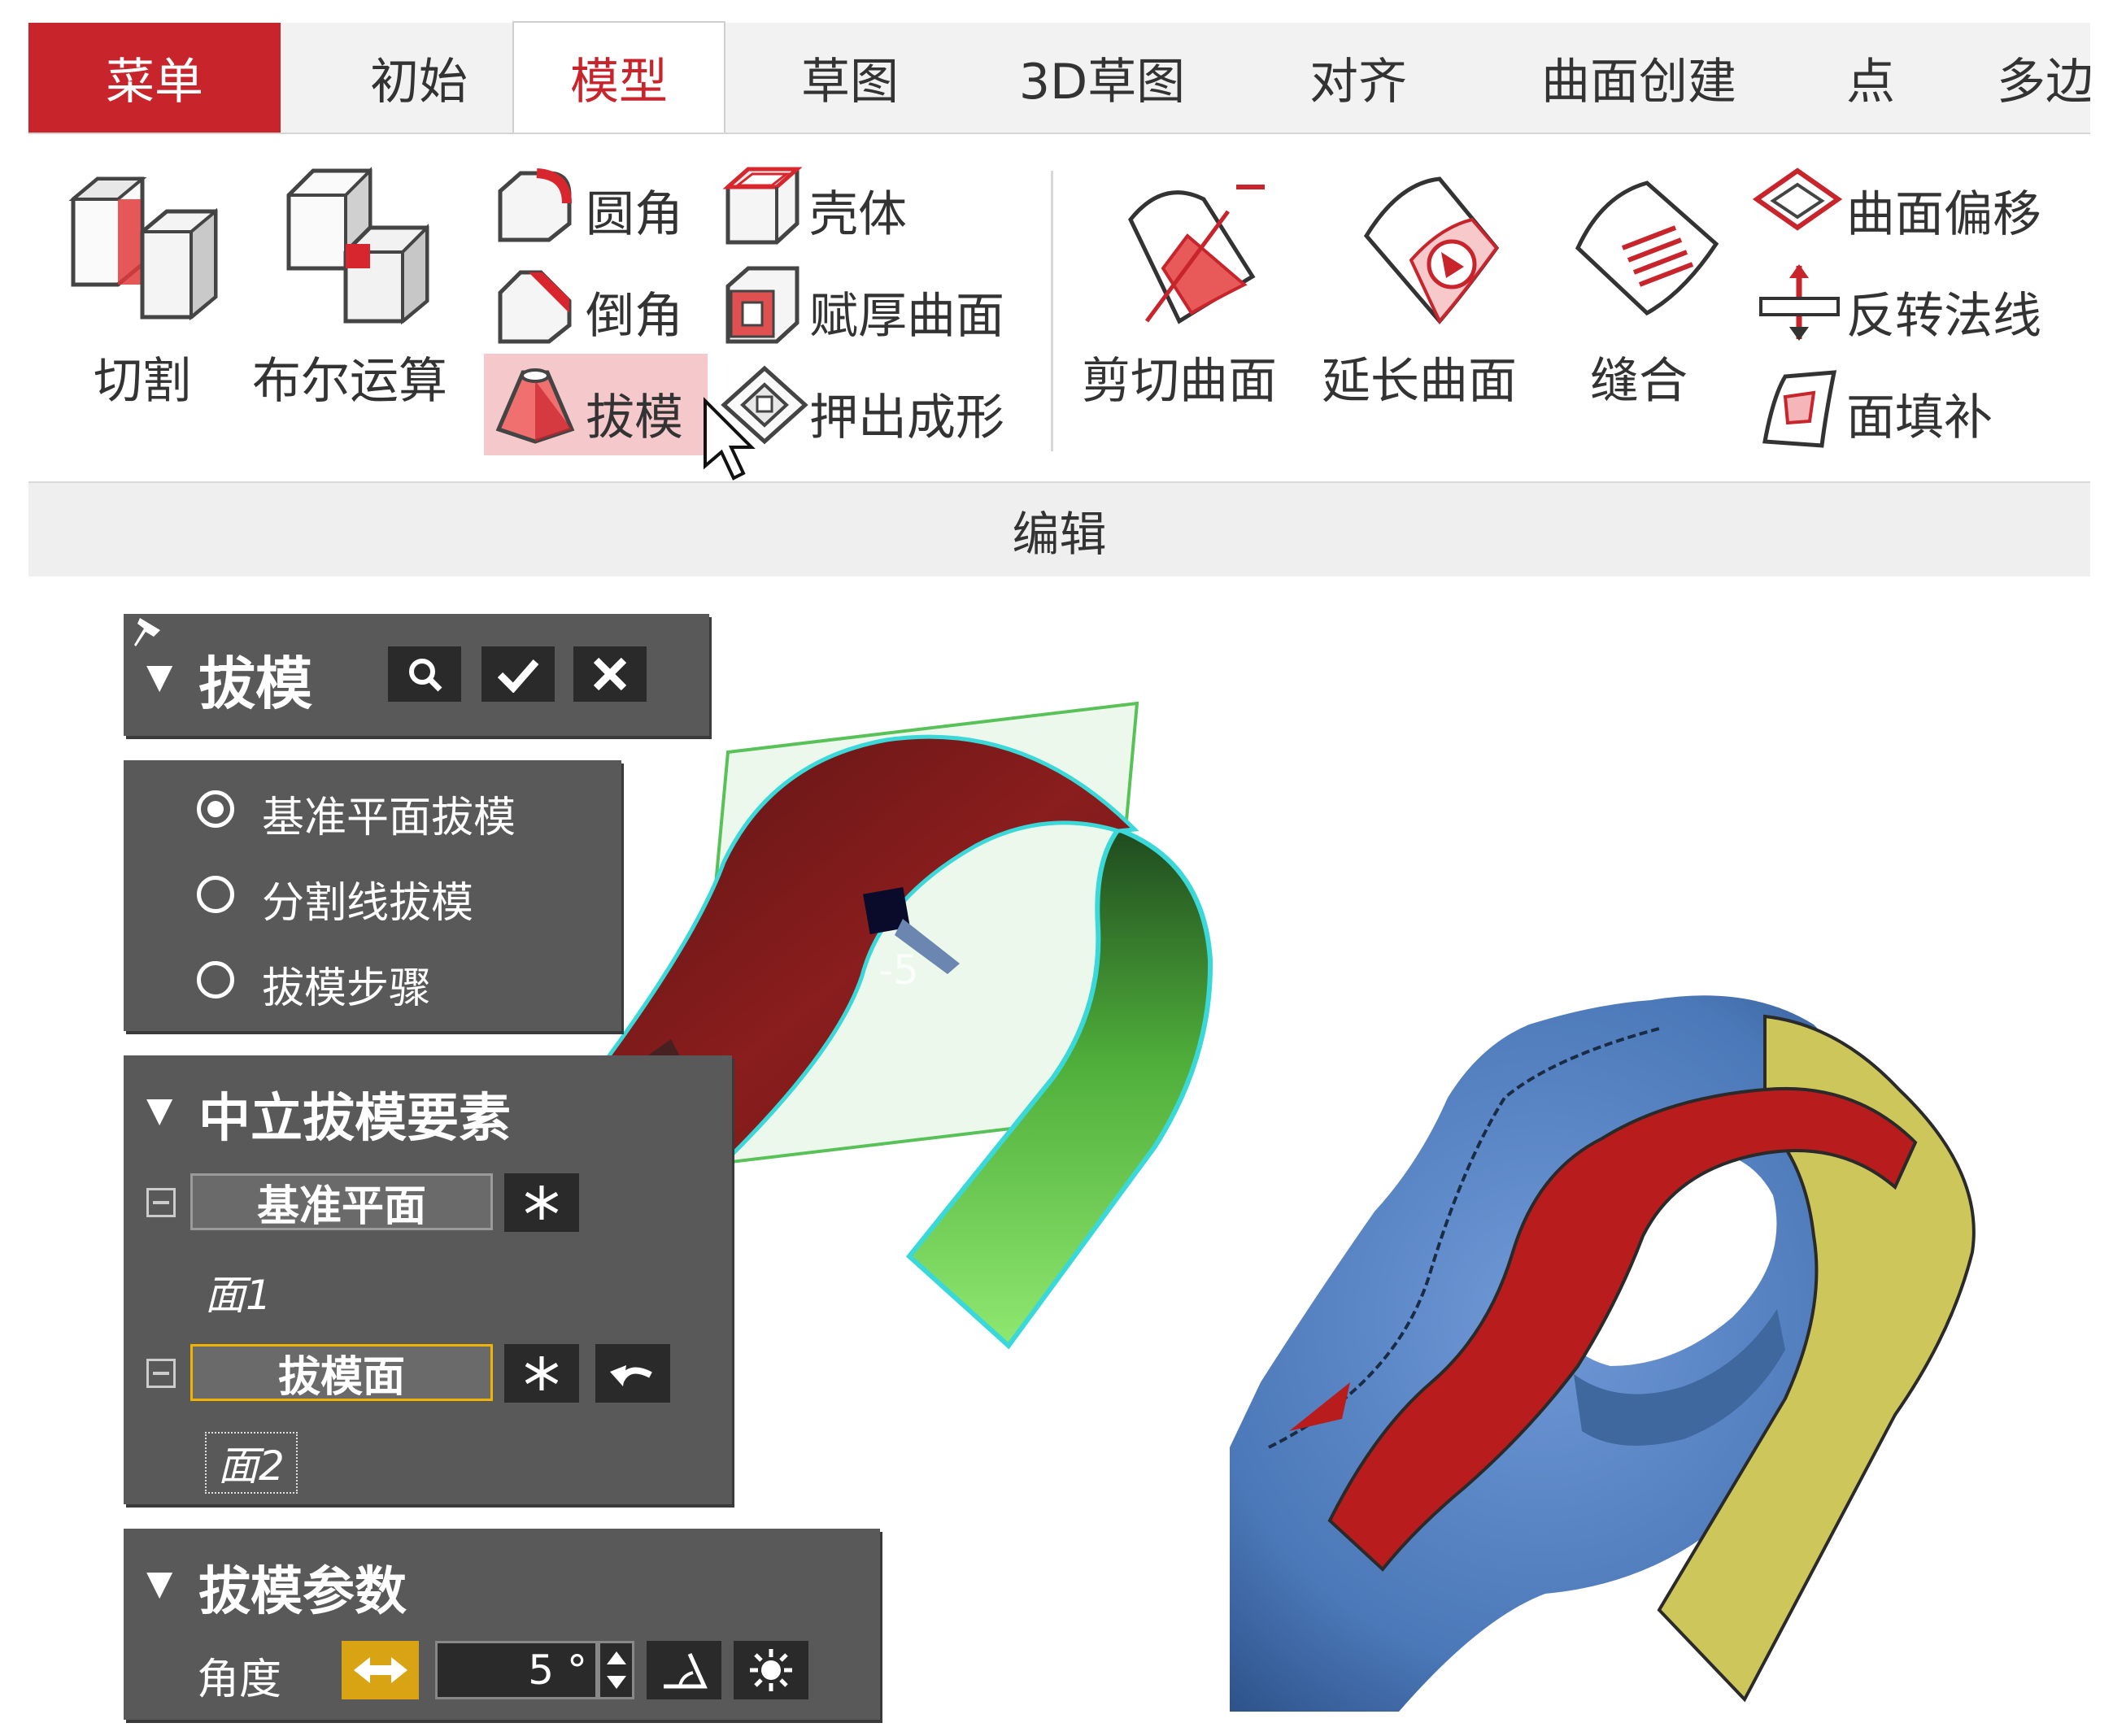 The height and width of the screenshot is (1736, 2113). What do you see at coordinates (302, 1592) in the screenshot?
I see `params-panel-title: 拔模参数` at bounding box center [302, 1592].